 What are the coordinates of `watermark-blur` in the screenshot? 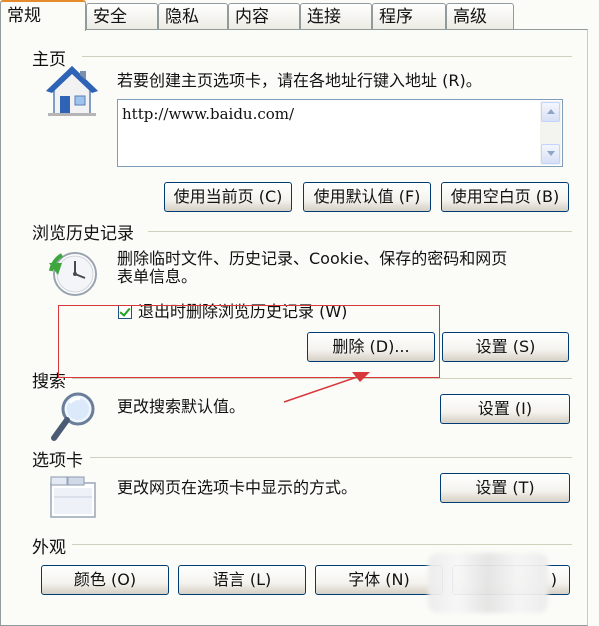 It's located at (488, 583).